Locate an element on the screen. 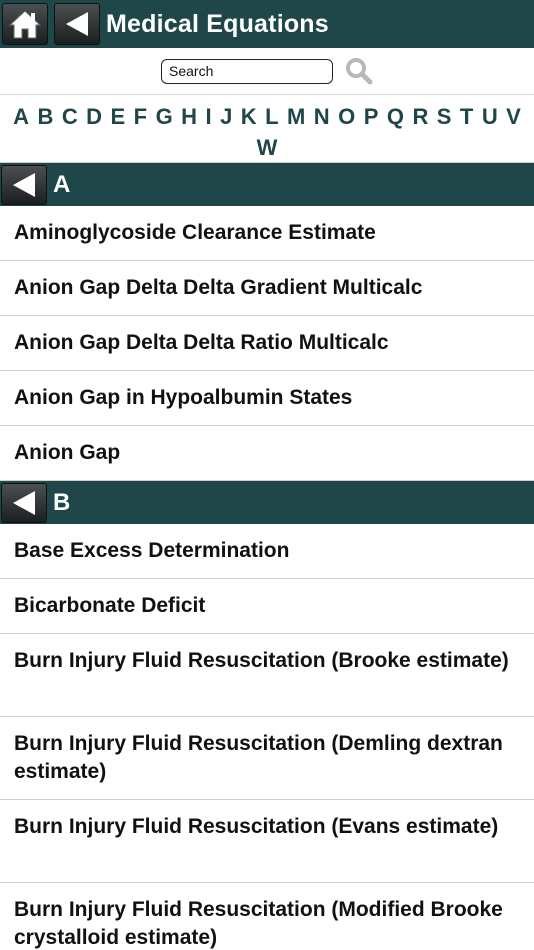  index-letter-x: X is located at coordinates (244, 179).